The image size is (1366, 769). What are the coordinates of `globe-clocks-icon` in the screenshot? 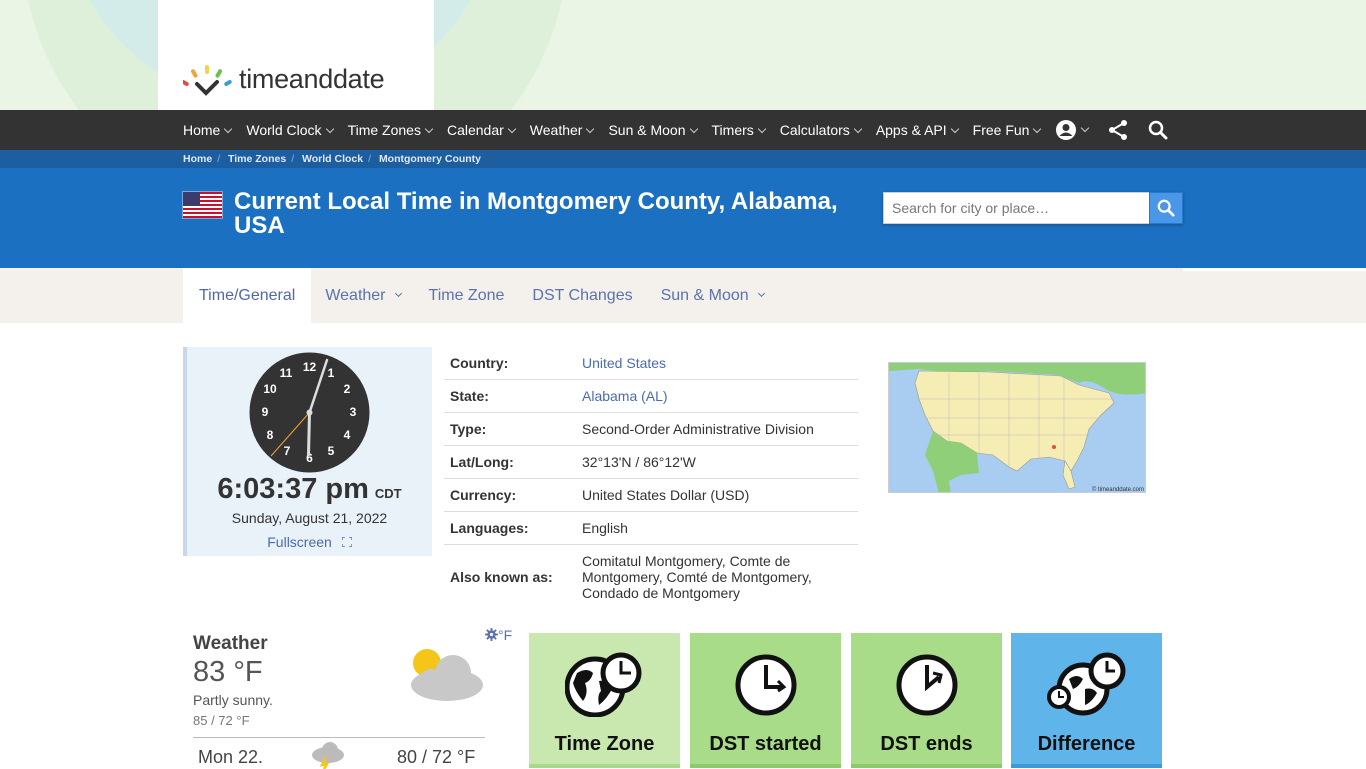 It's located at (1086, 684).